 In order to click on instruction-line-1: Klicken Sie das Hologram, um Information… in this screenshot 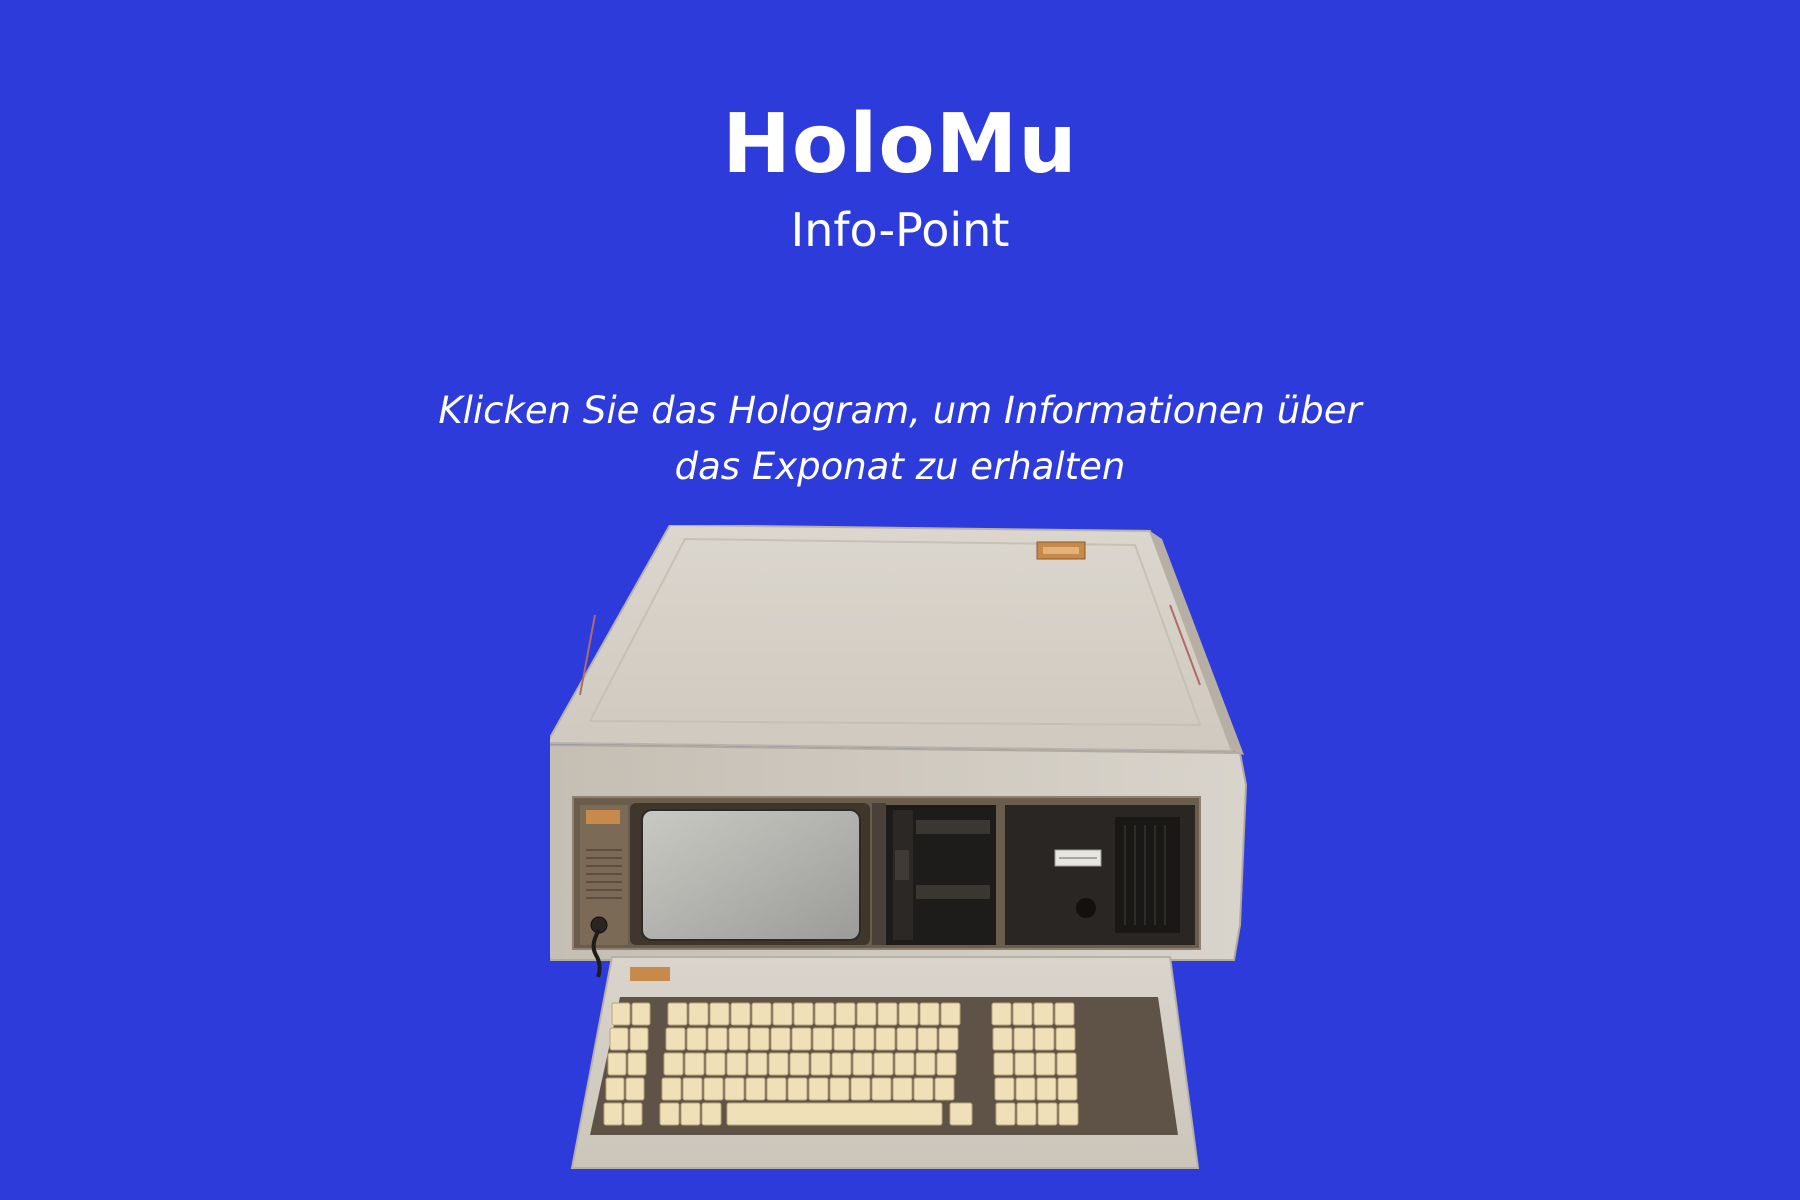, I will do `click(900, 410)`.